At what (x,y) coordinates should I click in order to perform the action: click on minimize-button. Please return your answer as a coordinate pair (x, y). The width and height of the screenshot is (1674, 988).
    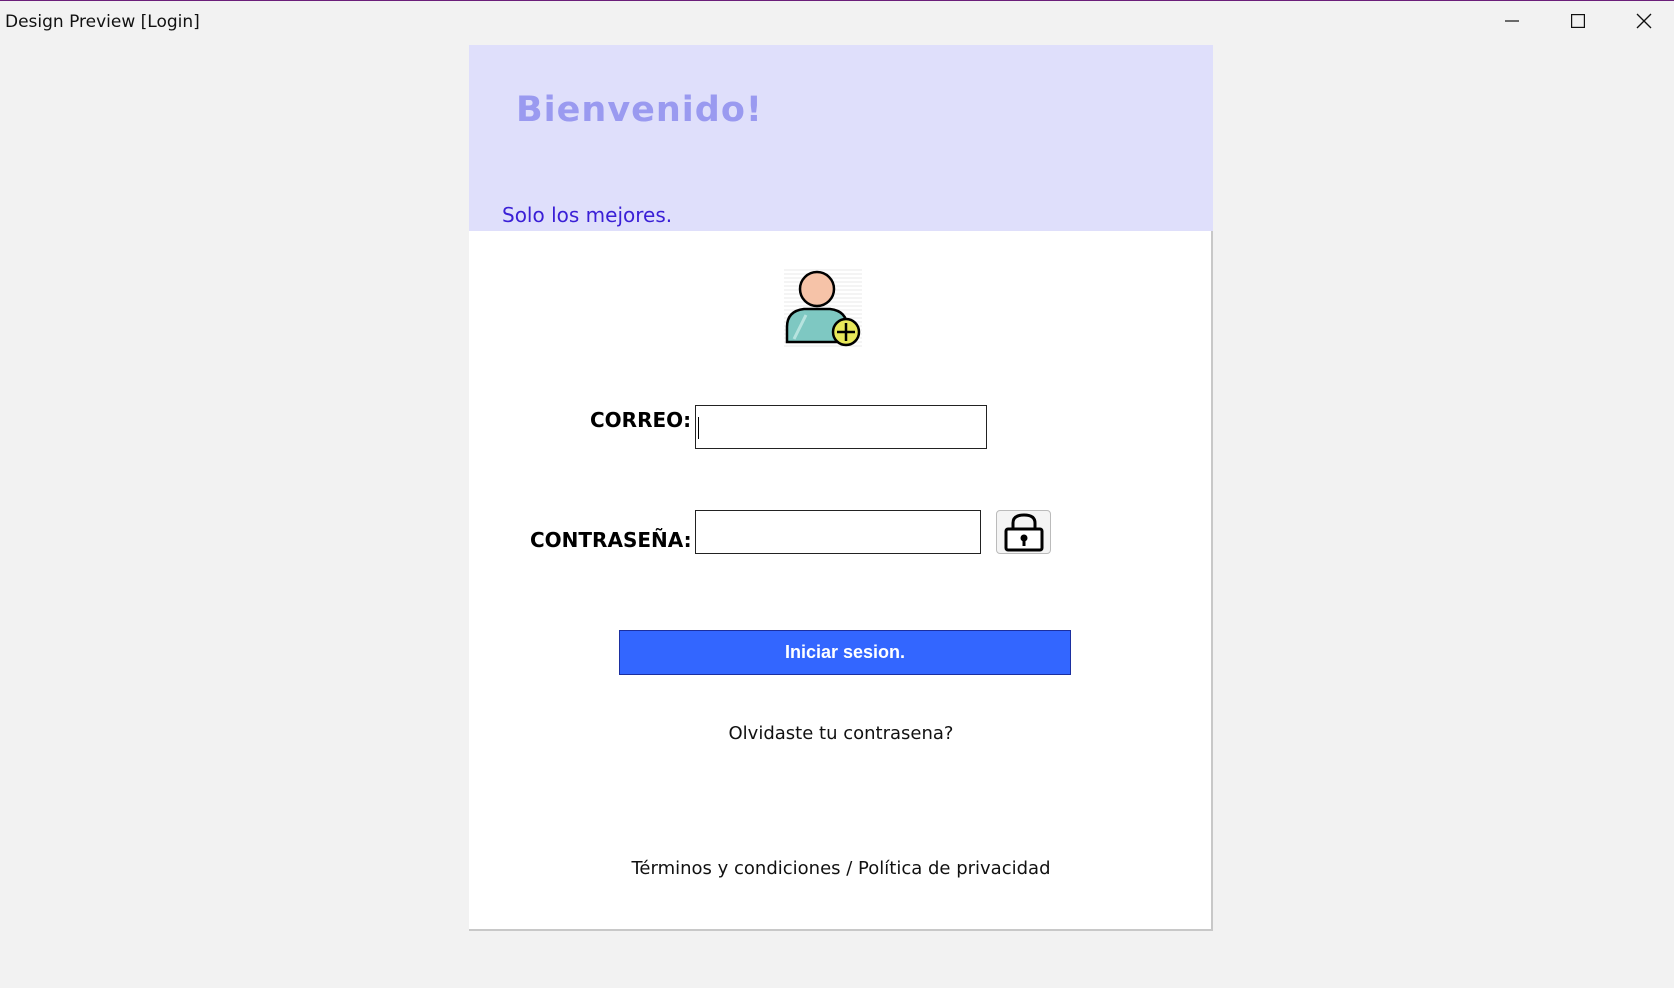
    Looking at the image, I should click on (1512, 21).